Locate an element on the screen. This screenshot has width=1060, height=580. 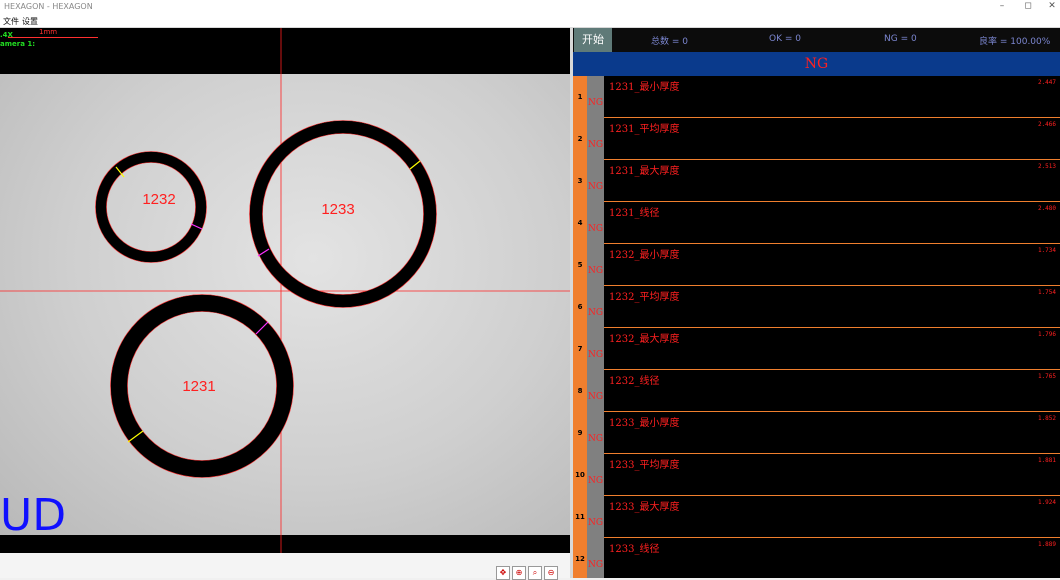
row-body: 1231_最大厚度 2.513 is located at coordinates (832, 181).